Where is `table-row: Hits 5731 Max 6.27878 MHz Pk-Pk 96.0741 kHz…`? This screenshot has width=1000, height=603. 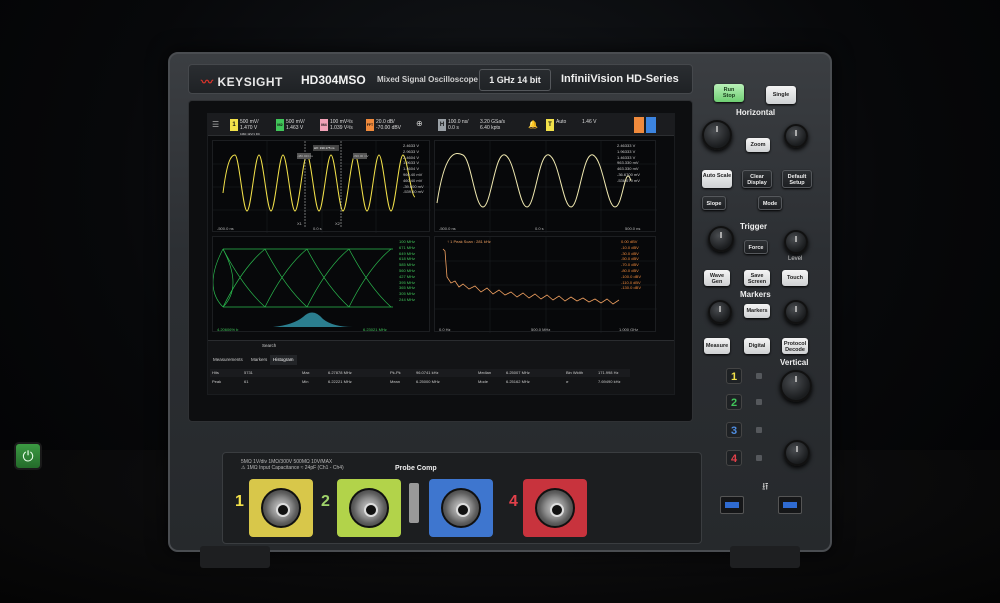 table-row: Hits 5731 Max 6.27878 MHz Pk-Pk 96.0741 kHz… is located at coordinates (420, 373).